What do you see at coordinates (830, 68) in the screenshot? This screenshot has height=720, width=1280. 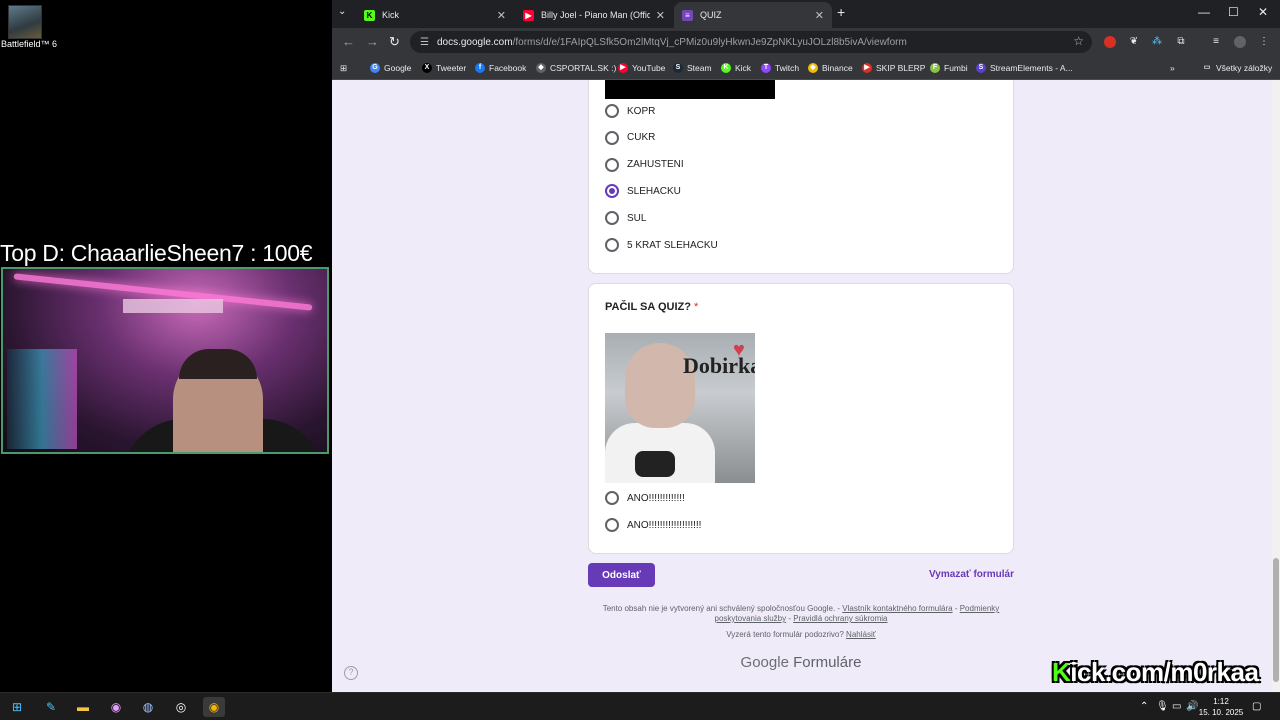 I see `bookmark-item: ◆ Binance` at bounding box center [830, 68].